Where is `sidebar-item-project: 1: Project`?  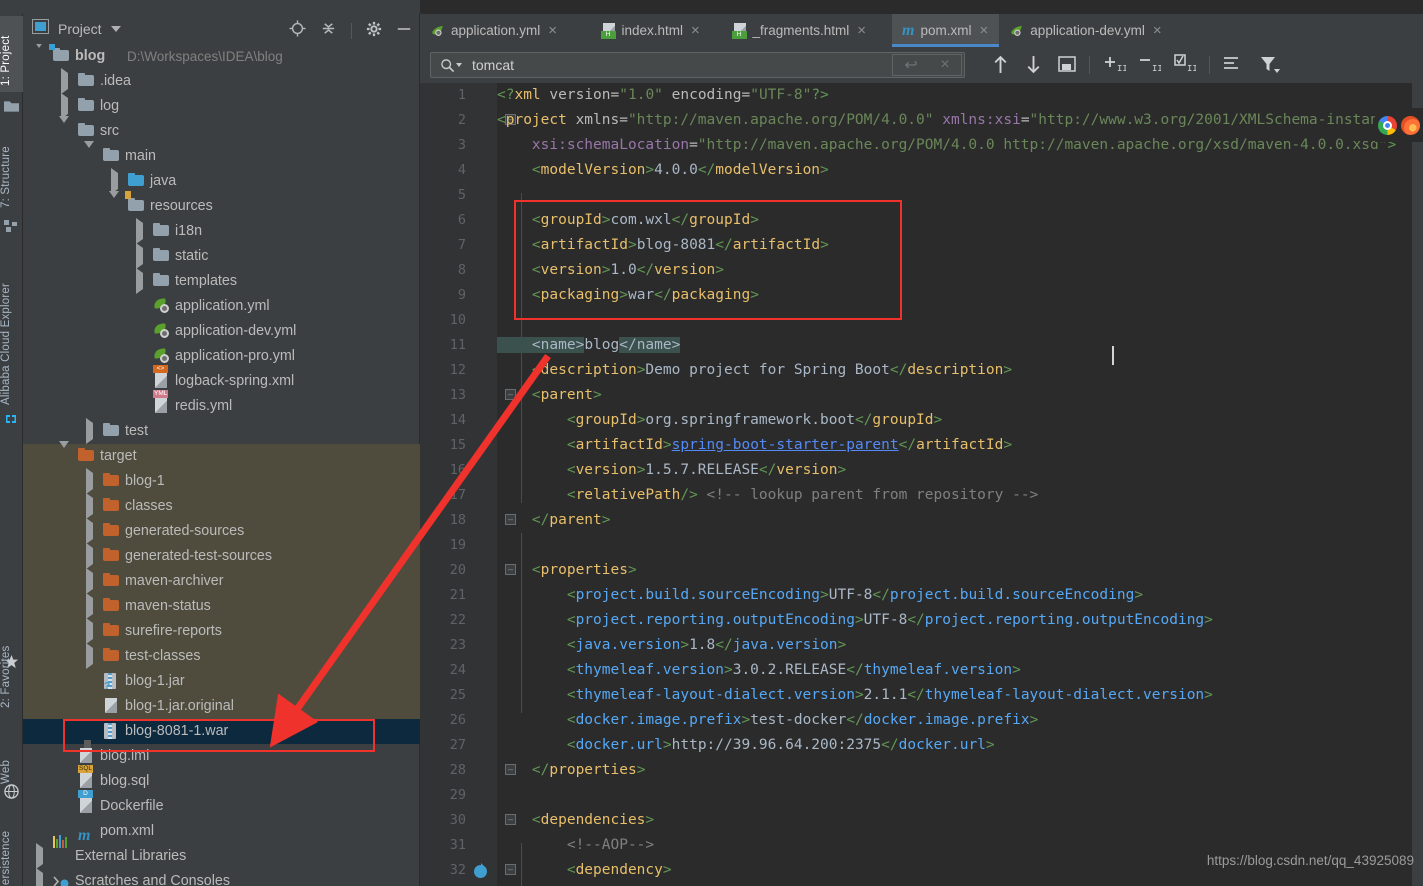
sidebar-item-project: 1: Project is located at coordinates (11, 54).